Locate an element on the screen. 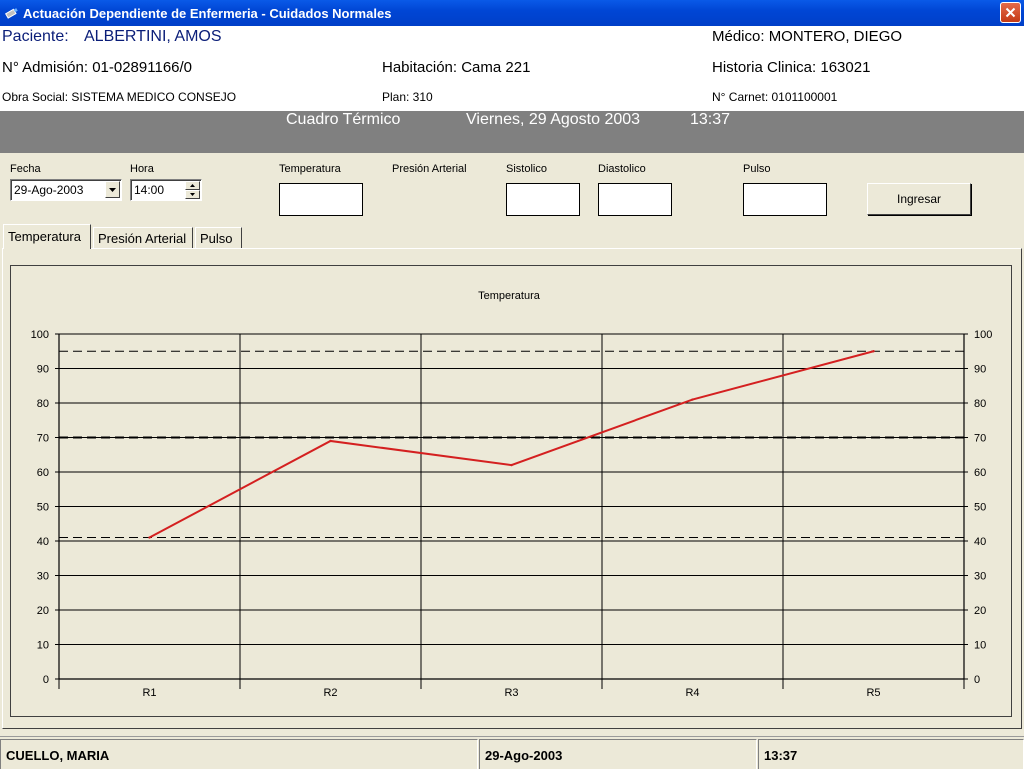 The image size is (1024, 769). hora-down-button is located at coordinates (192, 194).